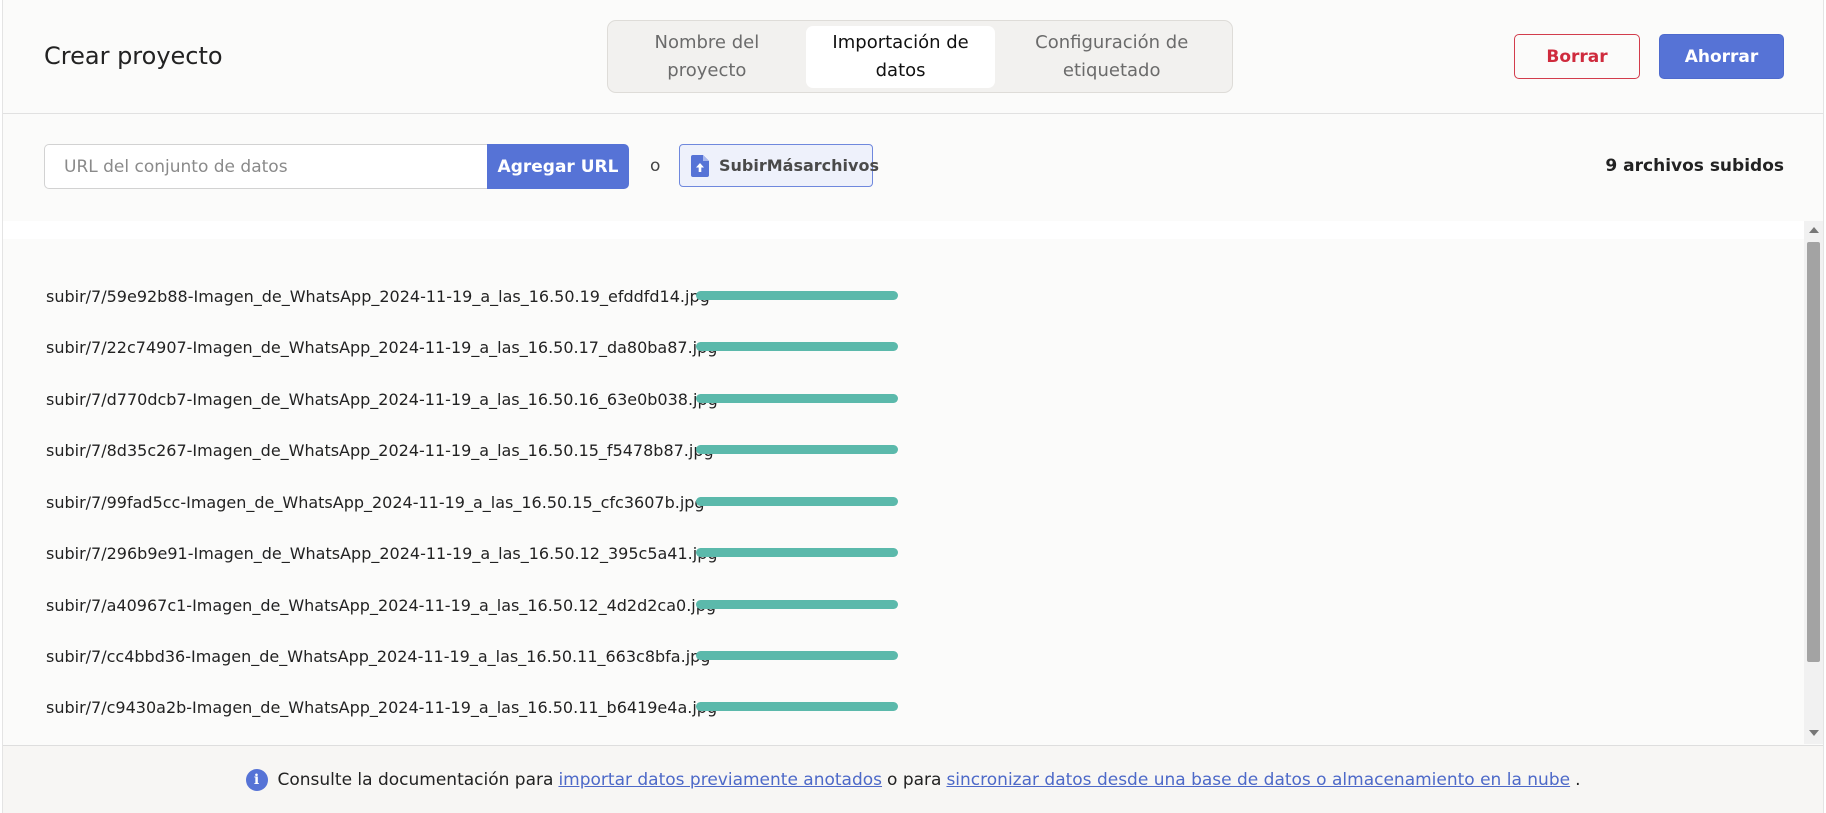 The image size is (1826, 813). Describe the element at coordinates (415, 779) in the screenshot. I see `footer-text: Consulte la documentación para` at that location.